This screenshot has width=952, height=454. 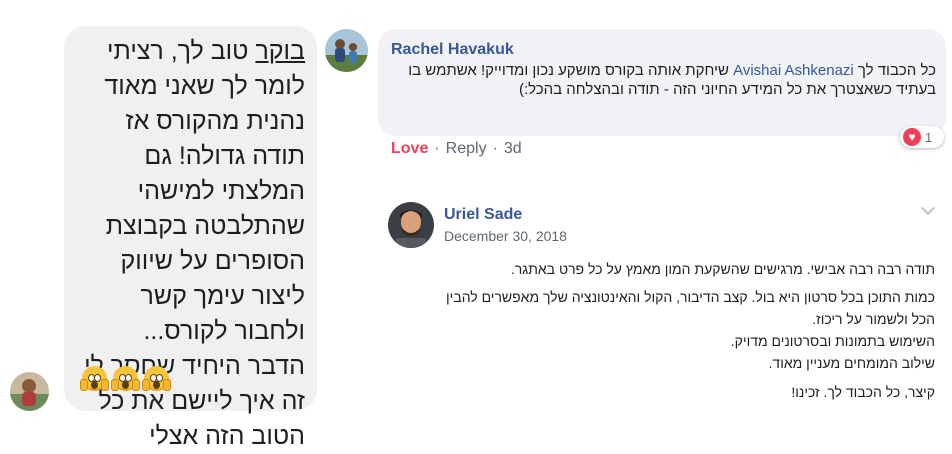 I want to click on emoji-row, so click(x=125, y=378).